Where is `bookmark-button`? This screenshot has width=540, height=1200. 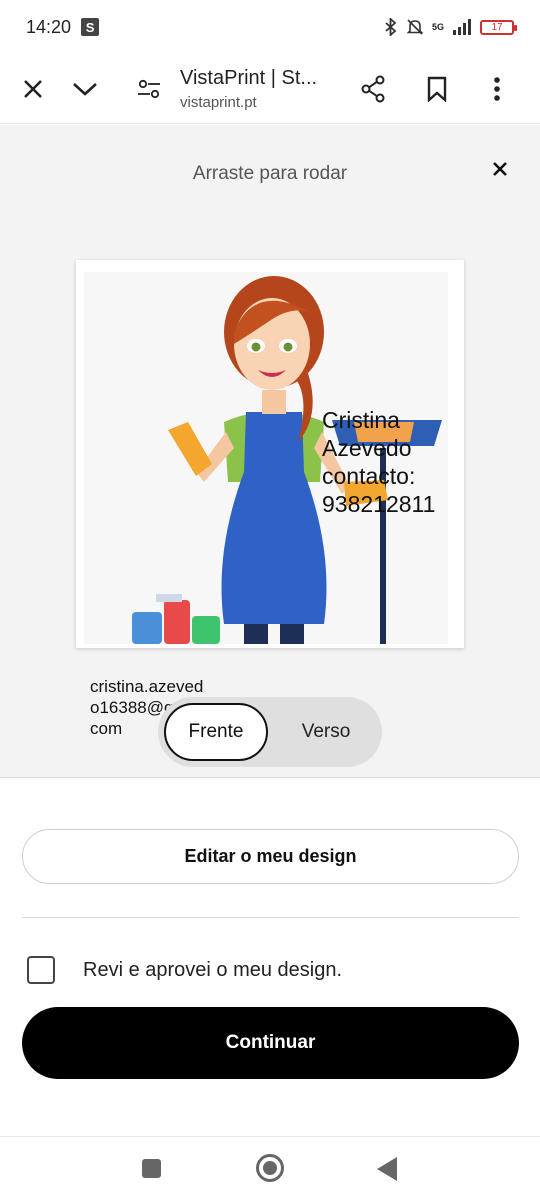 bookmark-button is located at coordinates (437, 89).